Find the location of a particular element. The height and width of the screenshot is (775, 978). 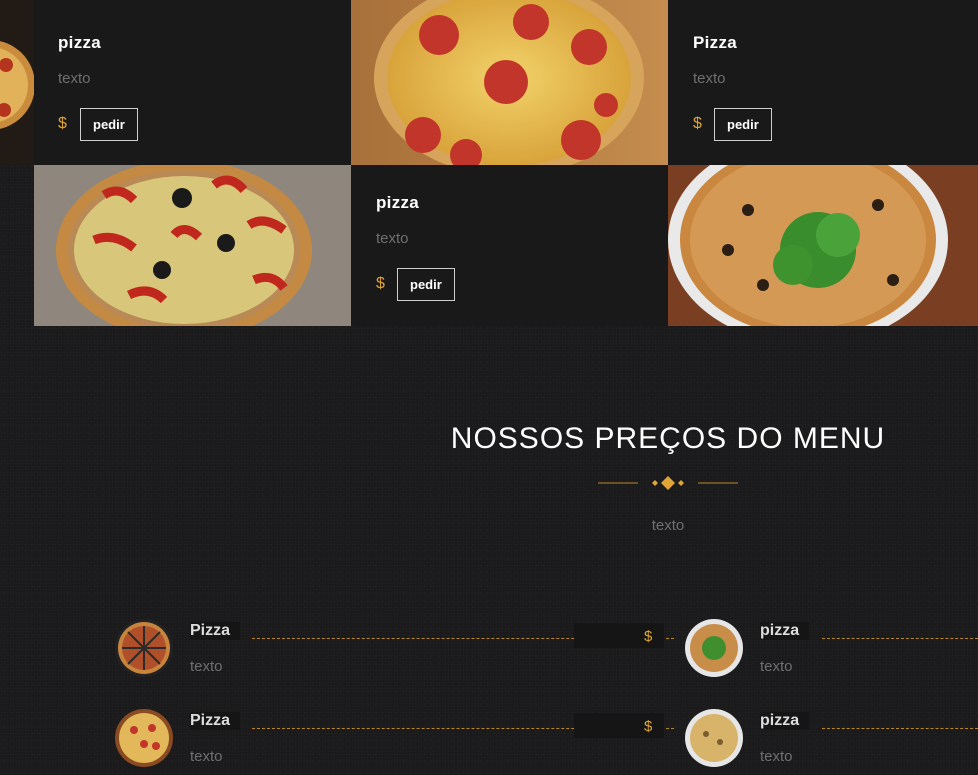

pizza-photo-partial is located at coordinates (17, 82).